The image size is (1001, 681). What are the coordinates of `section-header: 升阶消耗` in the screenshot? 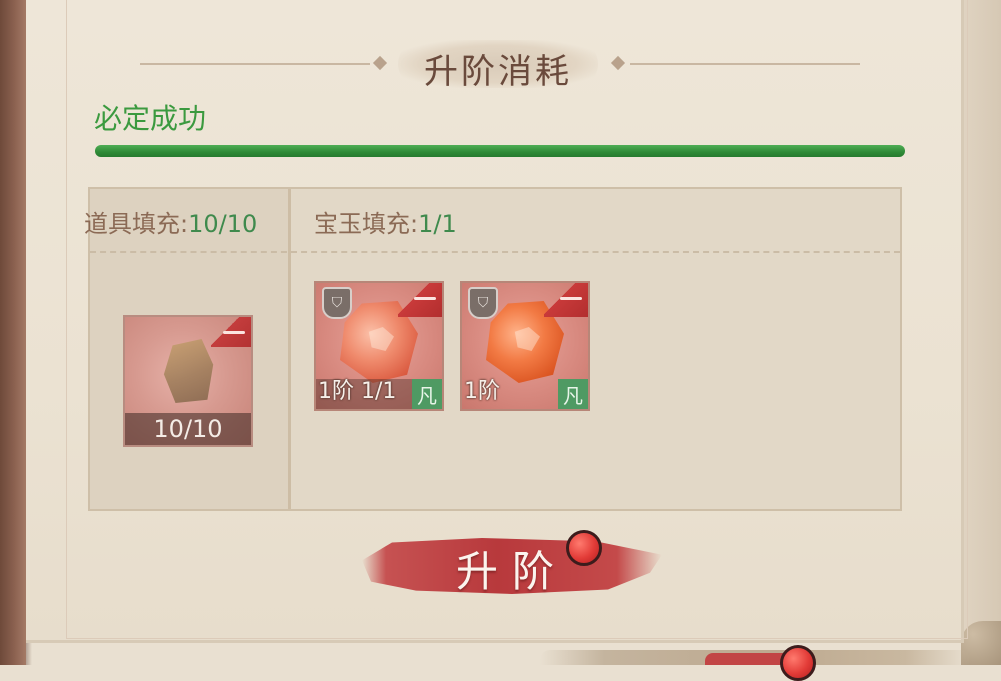 It's located at (500, 65).